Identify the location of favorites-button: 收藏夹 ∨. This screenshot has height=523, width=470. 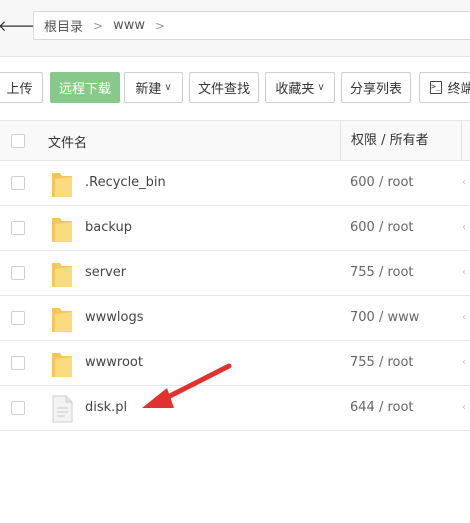
(300, 87).